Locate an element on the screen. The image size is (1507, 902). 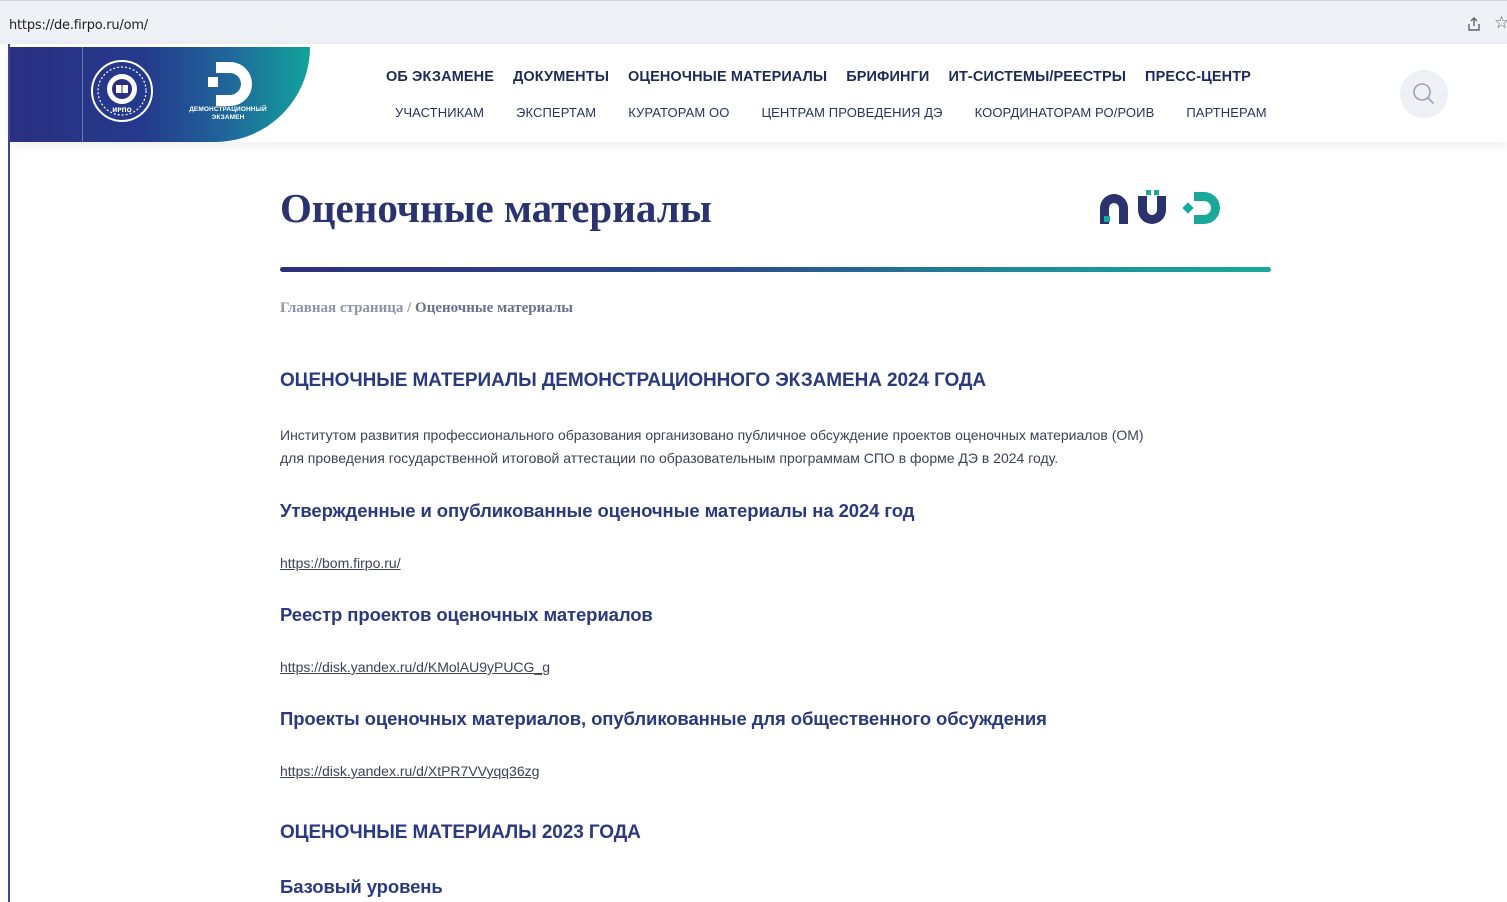
registry-heading: Реестр проектов оценочных материалов is located at coordinates (466, 614).